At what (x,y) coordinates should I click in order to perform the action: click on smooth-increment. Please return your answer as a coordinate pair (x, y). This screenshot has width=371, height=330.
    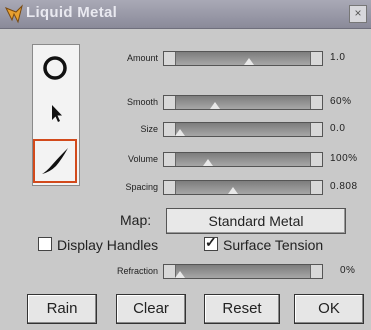
    Looking at the image, I should click on (316, 102).